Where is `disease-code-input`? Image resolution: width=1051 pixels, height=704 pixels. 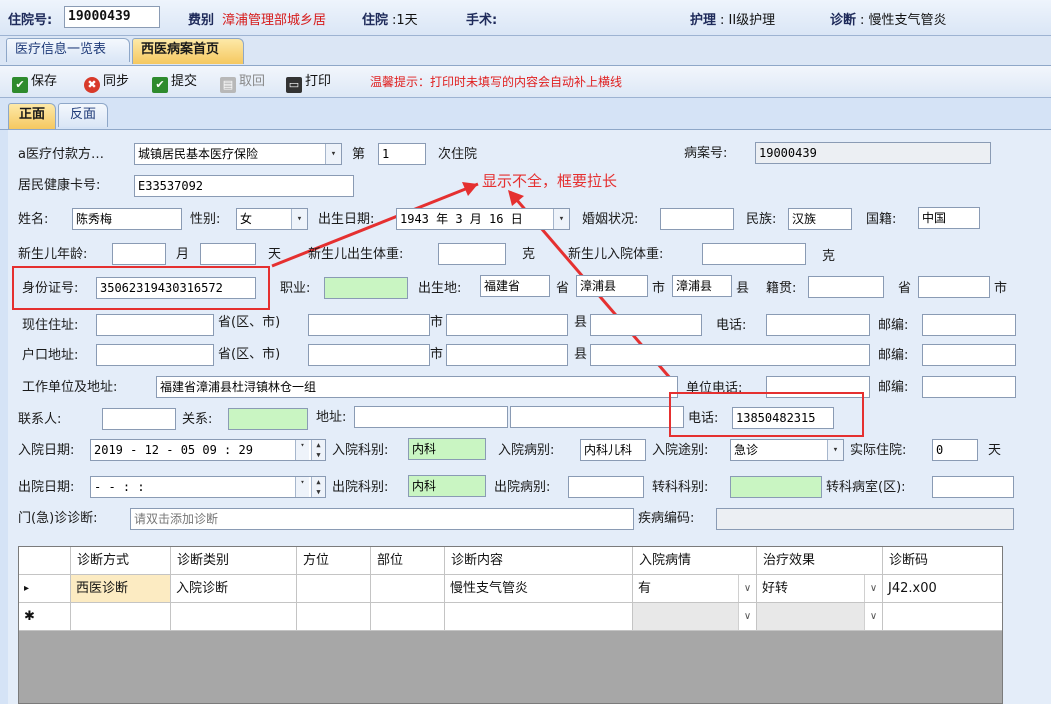 disease-code-input is located at coordinates (865, 519).